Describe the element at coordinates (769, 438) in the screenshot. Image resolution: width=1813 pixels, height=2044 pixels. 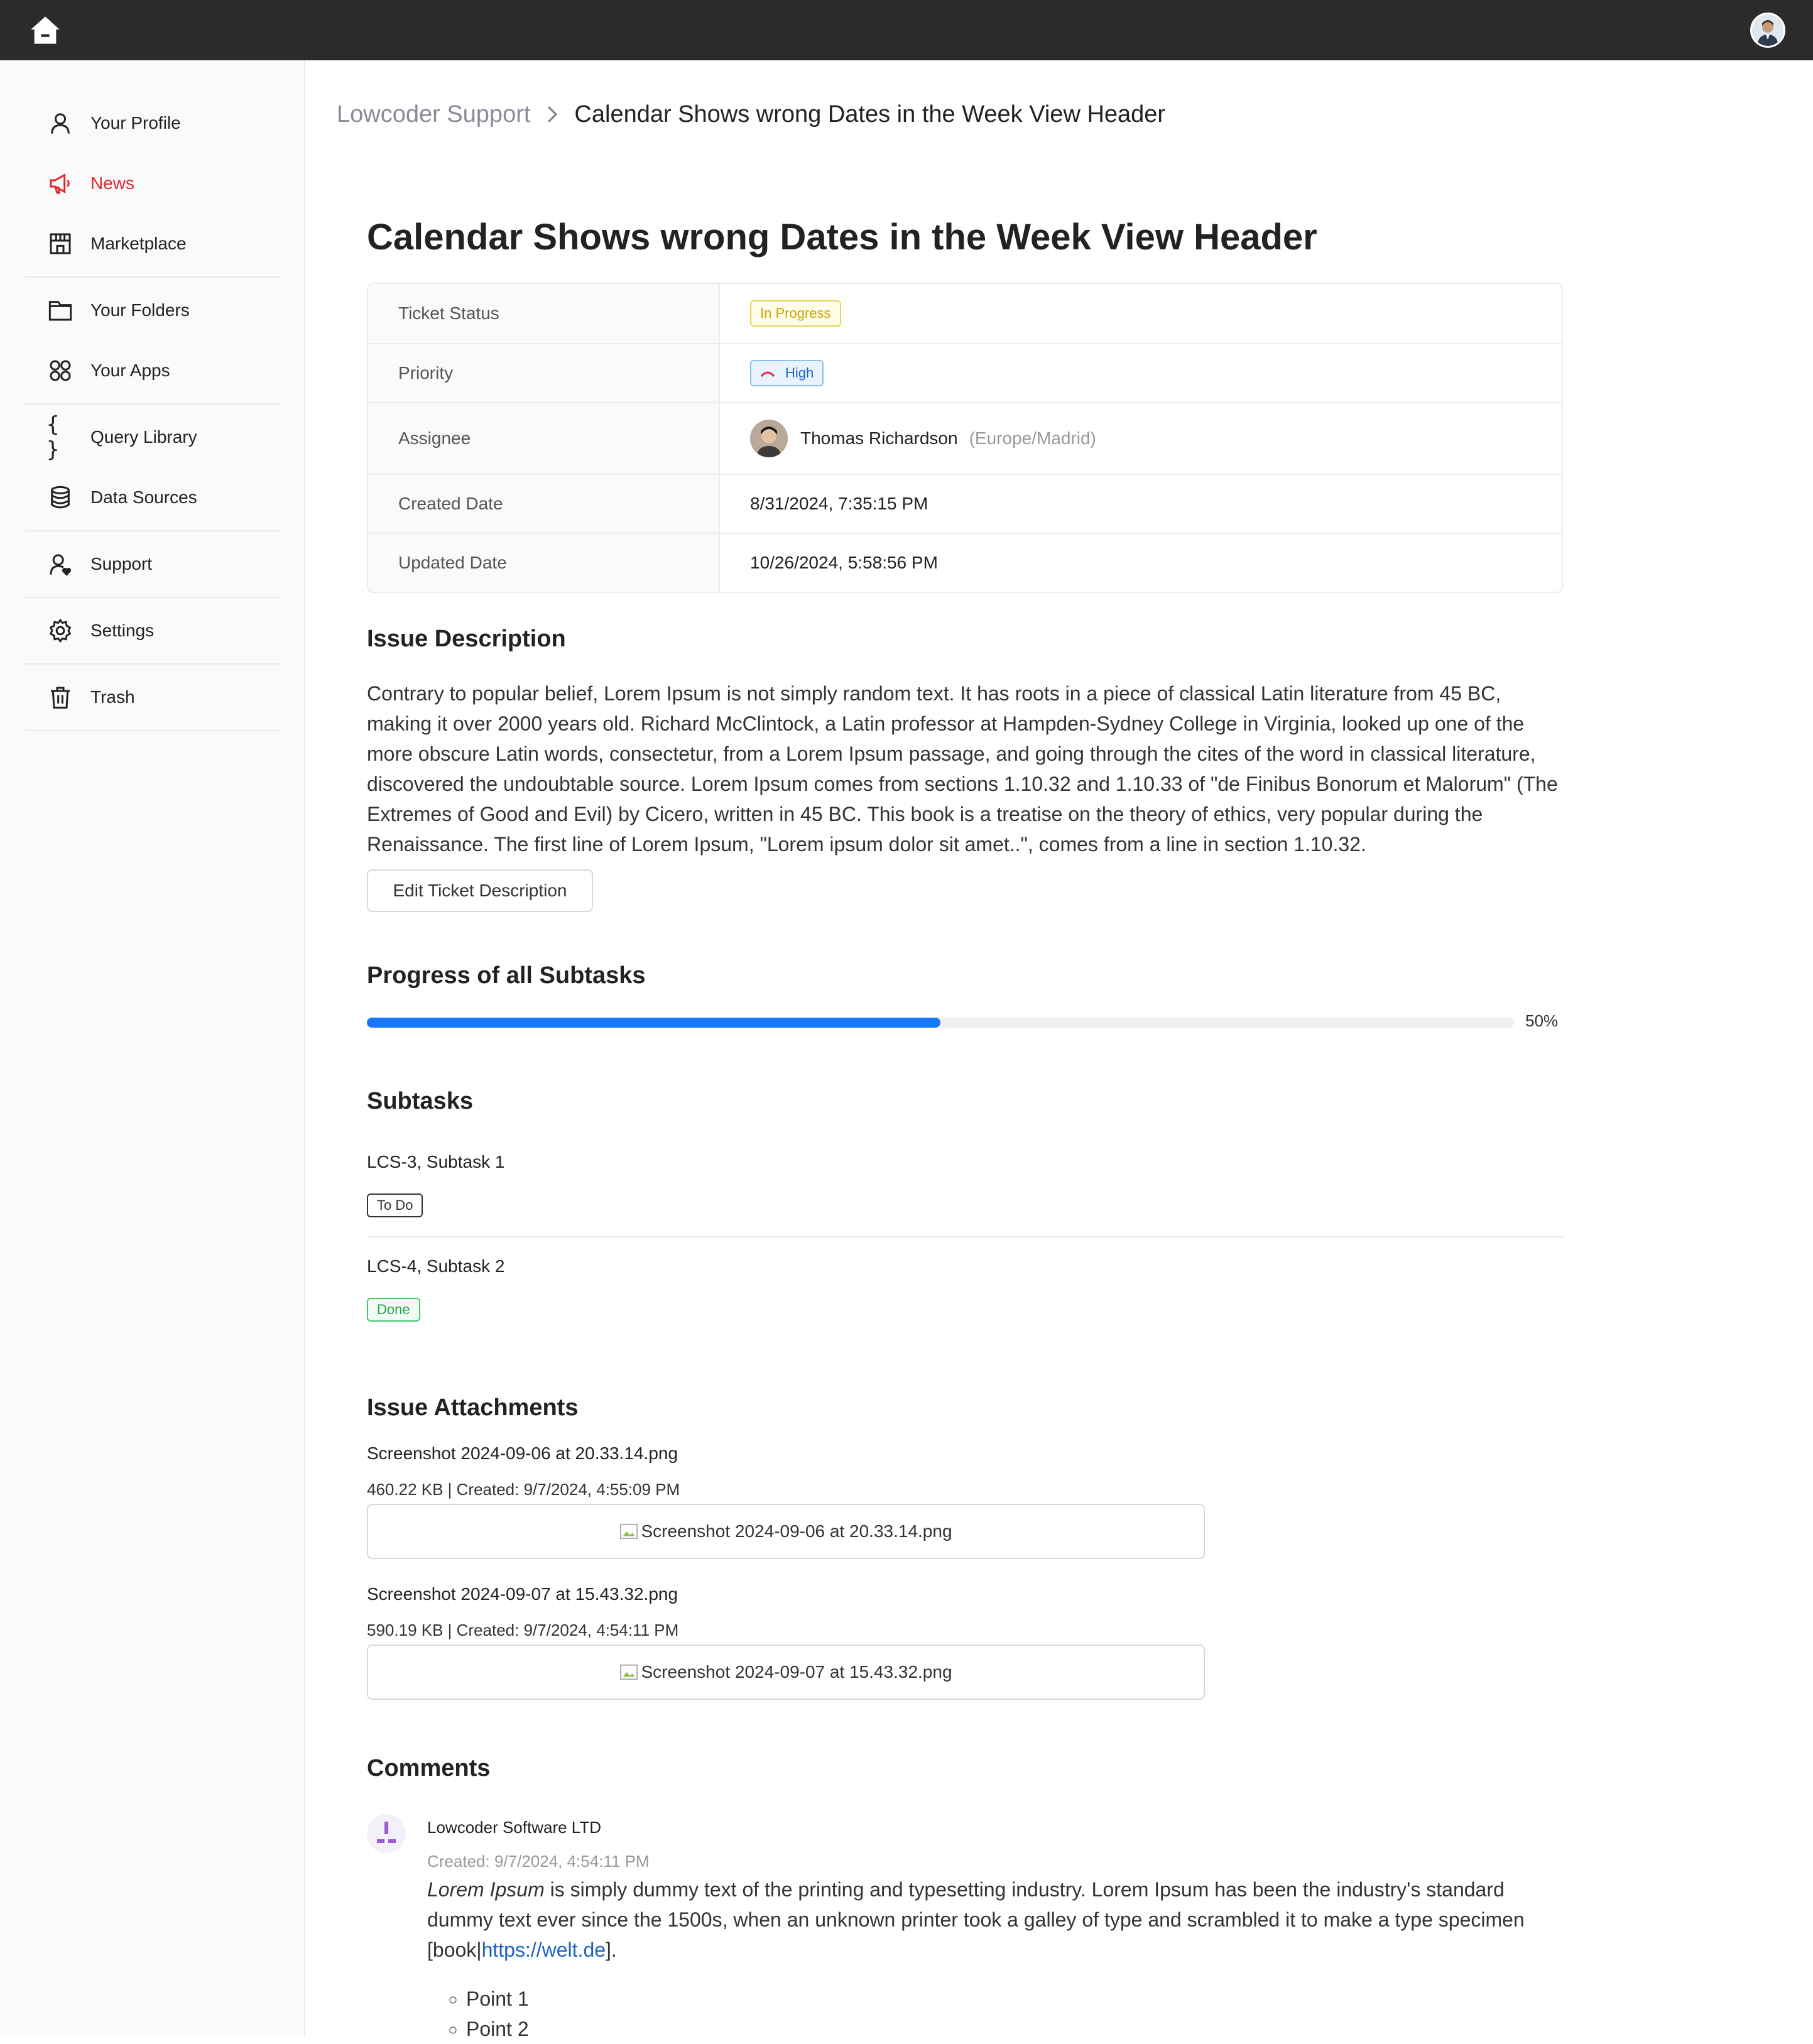
I see `assignee-avatar` at that location.